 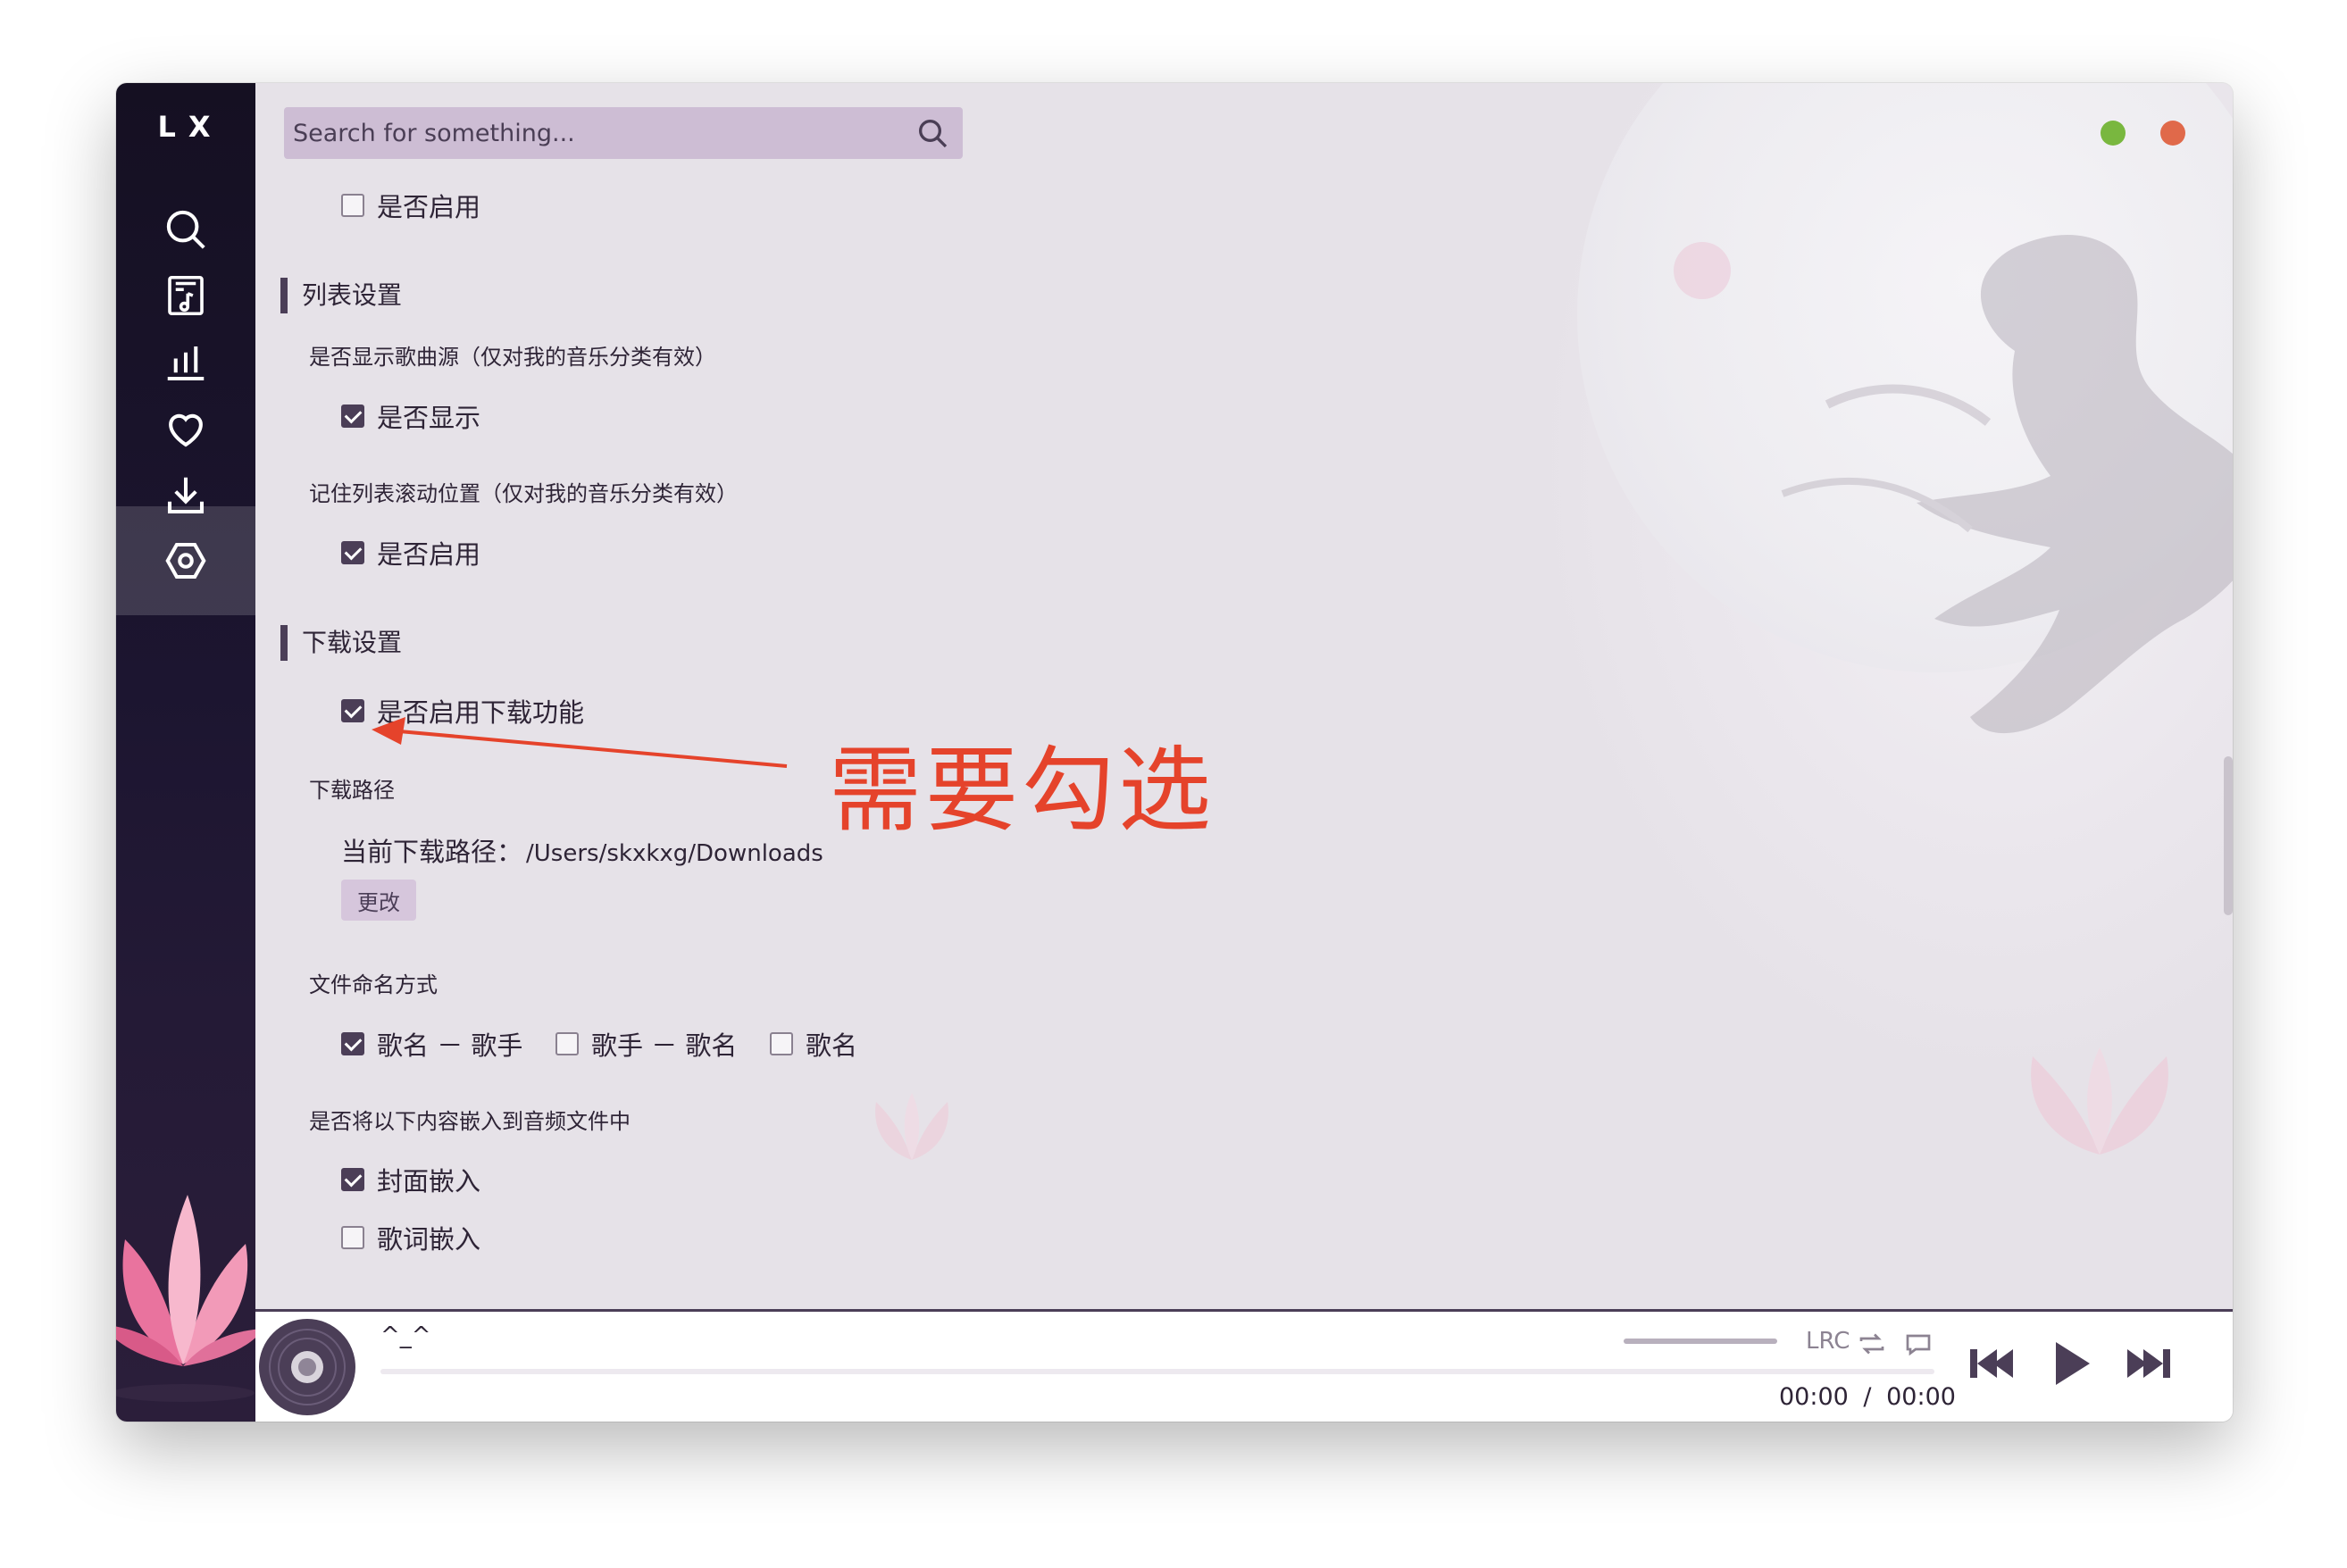 What do you see at coordinates (1872, 1344) in the screenshot?
I see `repeat-icon` at bounding box center [1872, 1344].